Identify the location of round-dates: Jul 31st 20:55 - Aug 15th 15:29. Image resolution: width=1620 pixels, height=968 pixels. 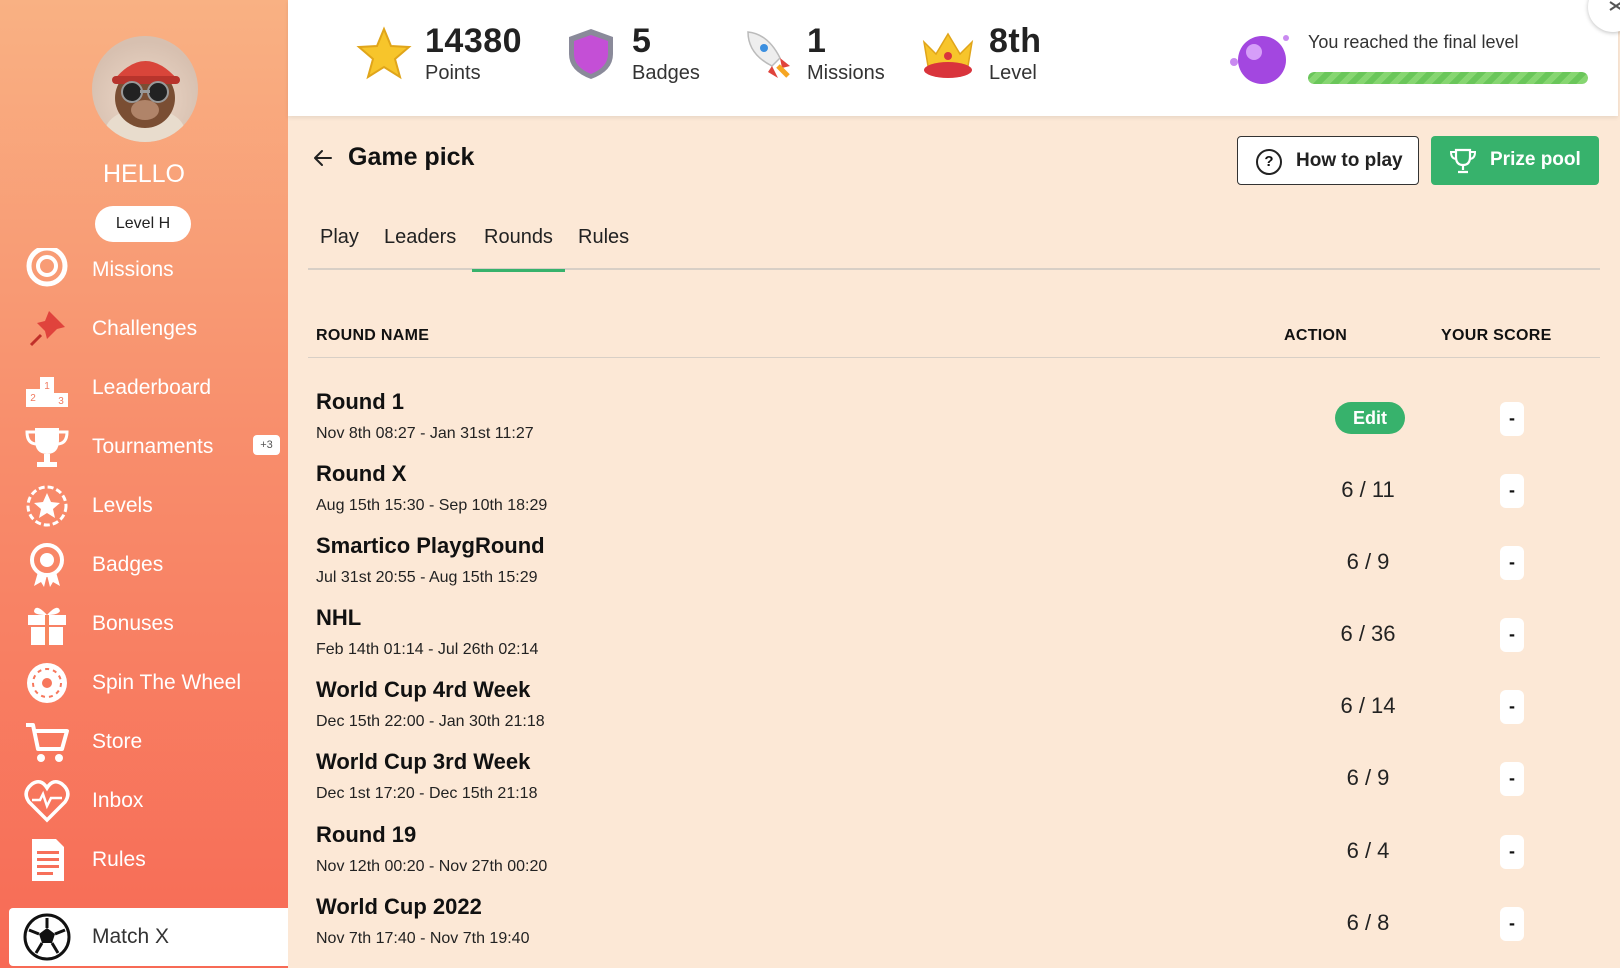
(427, 577).